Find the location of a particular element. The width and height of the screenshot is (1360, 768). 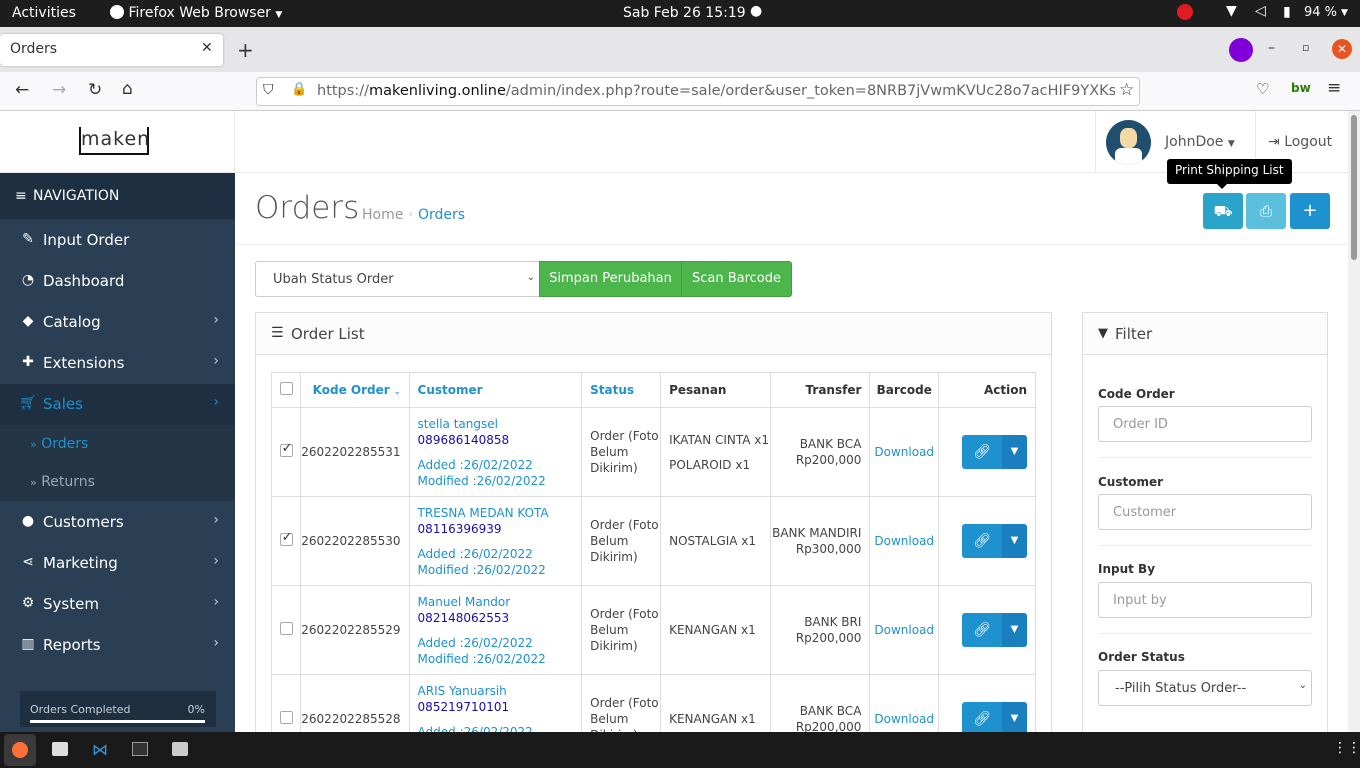

save-changes-button: Simpan Perubahan is located at coordinates (610, 279).